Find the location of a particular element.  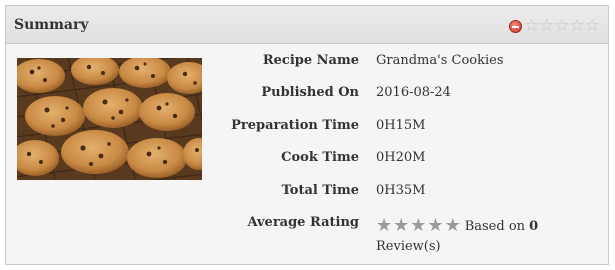

recipe-name-label: Recipe Name is located at coordinates (310, 60).